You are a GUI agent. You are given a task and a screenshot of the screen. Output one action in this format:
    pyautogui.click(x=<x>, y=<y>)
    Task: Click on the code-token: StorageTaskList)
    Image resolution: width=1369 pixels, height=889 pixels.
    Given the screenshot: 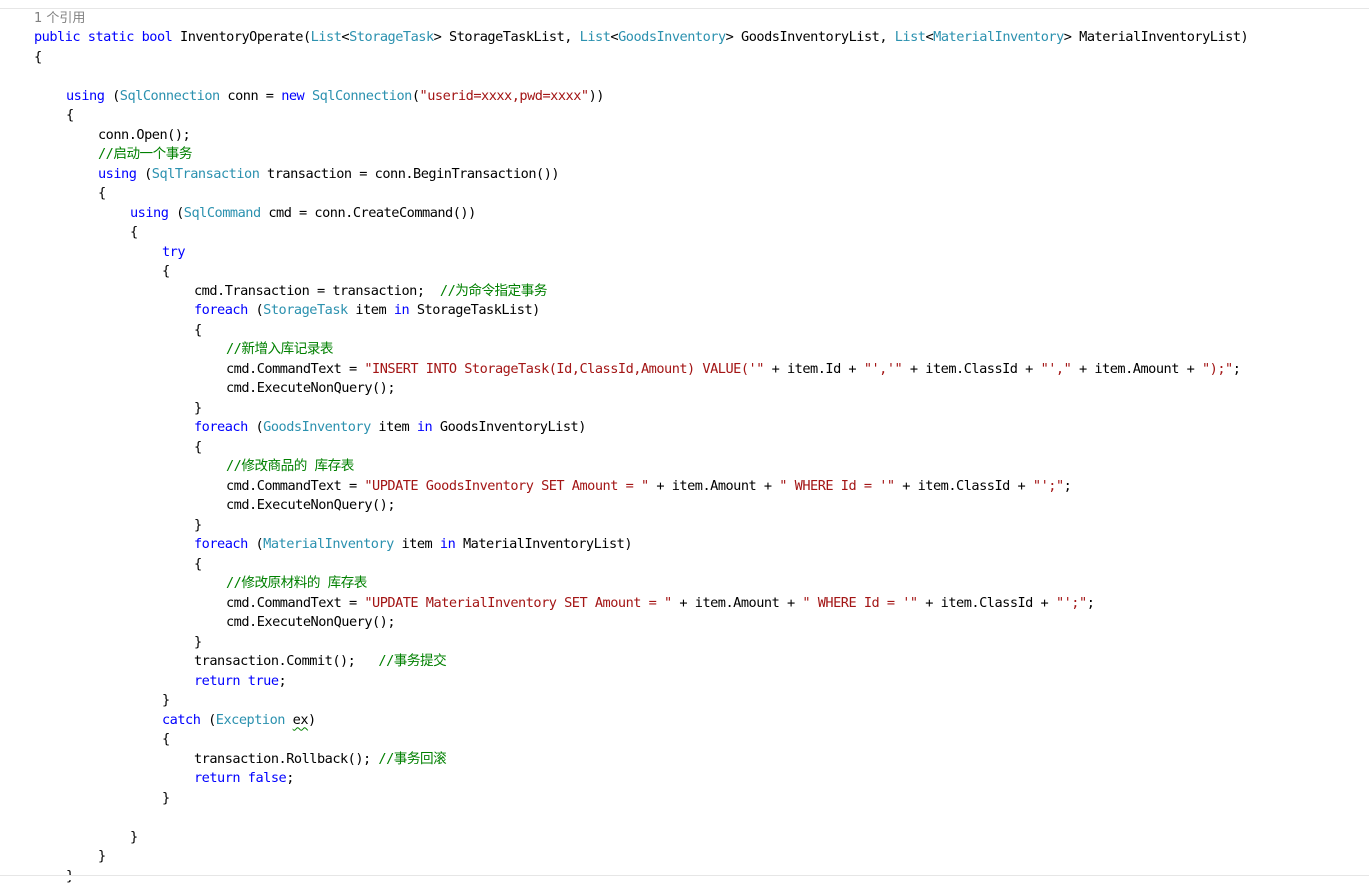 What is the action you would take?
    pyautogui.click(x=474, y=310)
    